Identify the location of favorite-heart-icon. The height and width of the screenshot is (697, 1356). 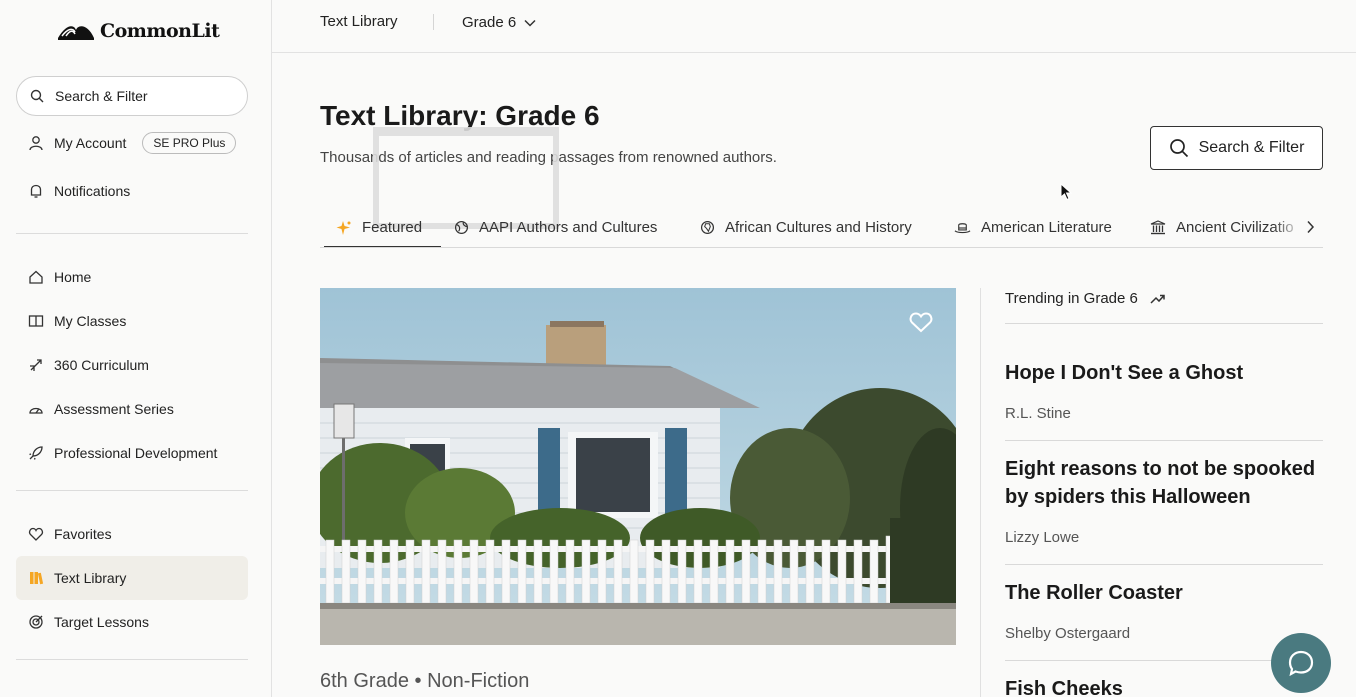
(921, 322).